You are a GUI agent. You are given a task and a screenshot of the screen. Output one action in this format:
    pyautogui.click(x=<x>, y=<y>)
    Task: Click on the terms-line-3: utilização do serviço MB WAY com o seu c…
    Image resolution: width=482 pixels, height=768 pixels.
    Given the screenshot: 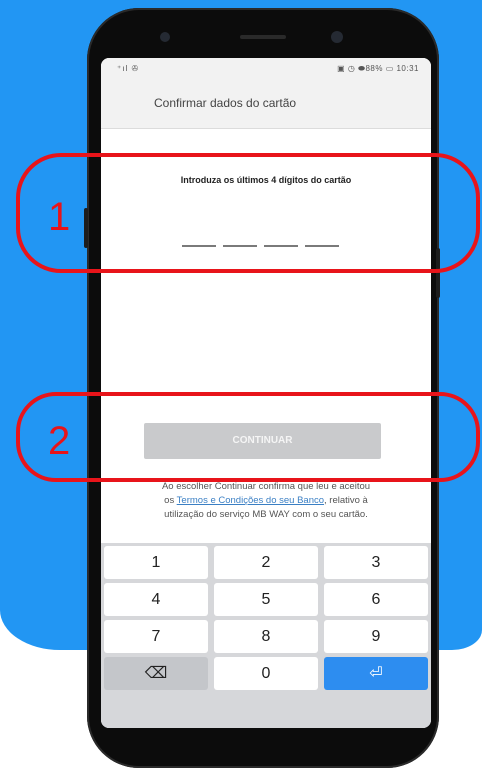 What is the action you would take?
    pyautogui.click(x=266, y=514)
    